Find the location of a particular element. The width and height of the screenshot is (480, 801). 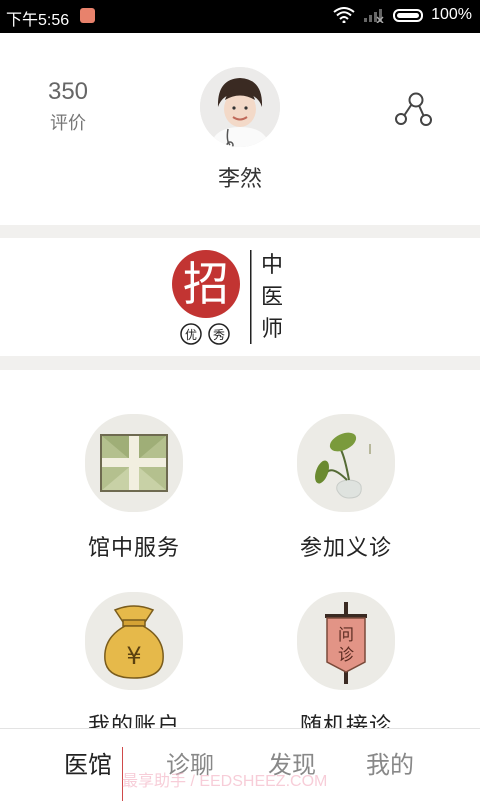

doctor-name: 李然 is located at coordinates (239, 179).